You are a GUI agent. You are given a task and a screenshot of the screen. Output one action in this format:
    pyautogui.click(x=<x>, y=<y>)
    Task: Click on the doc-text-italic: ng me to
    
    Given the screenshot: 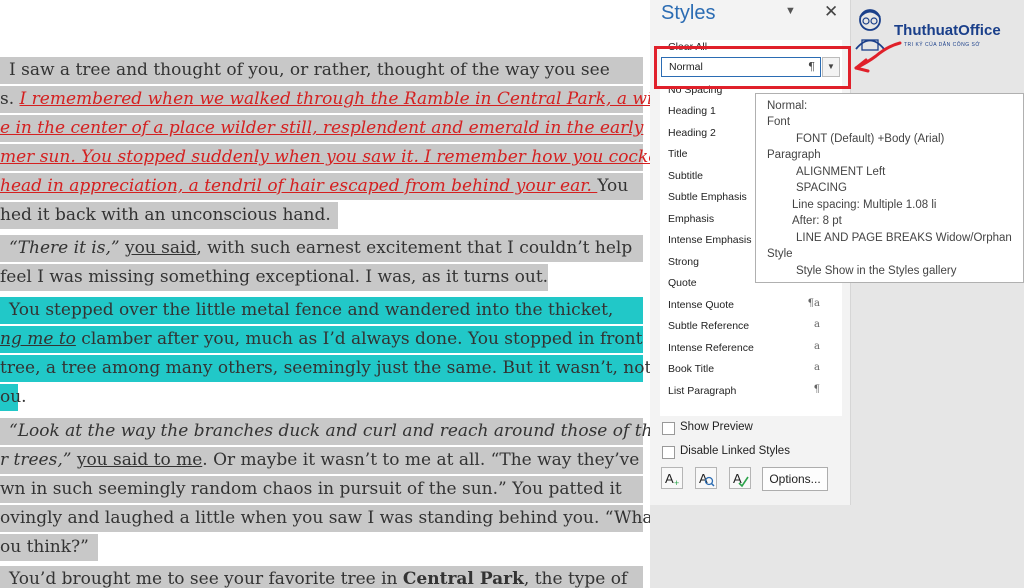 What is the action you would take?
    pyautogui.click(x=38, y=339)
    